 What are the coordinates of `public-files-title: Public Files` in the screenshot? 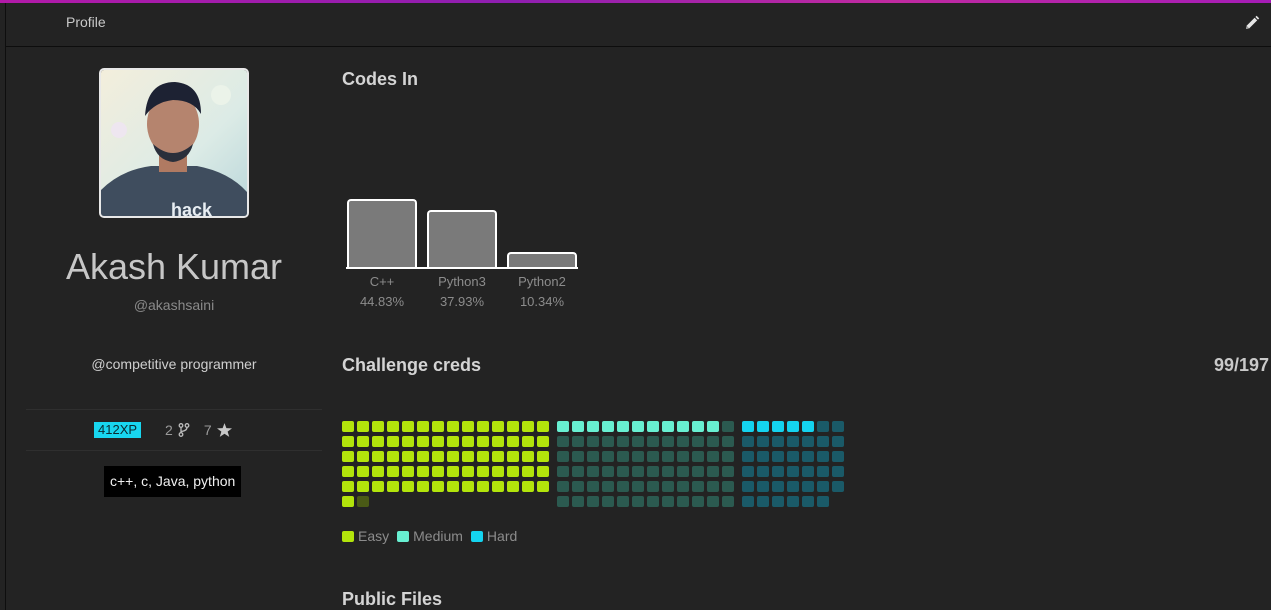 It's located at (392, 599).